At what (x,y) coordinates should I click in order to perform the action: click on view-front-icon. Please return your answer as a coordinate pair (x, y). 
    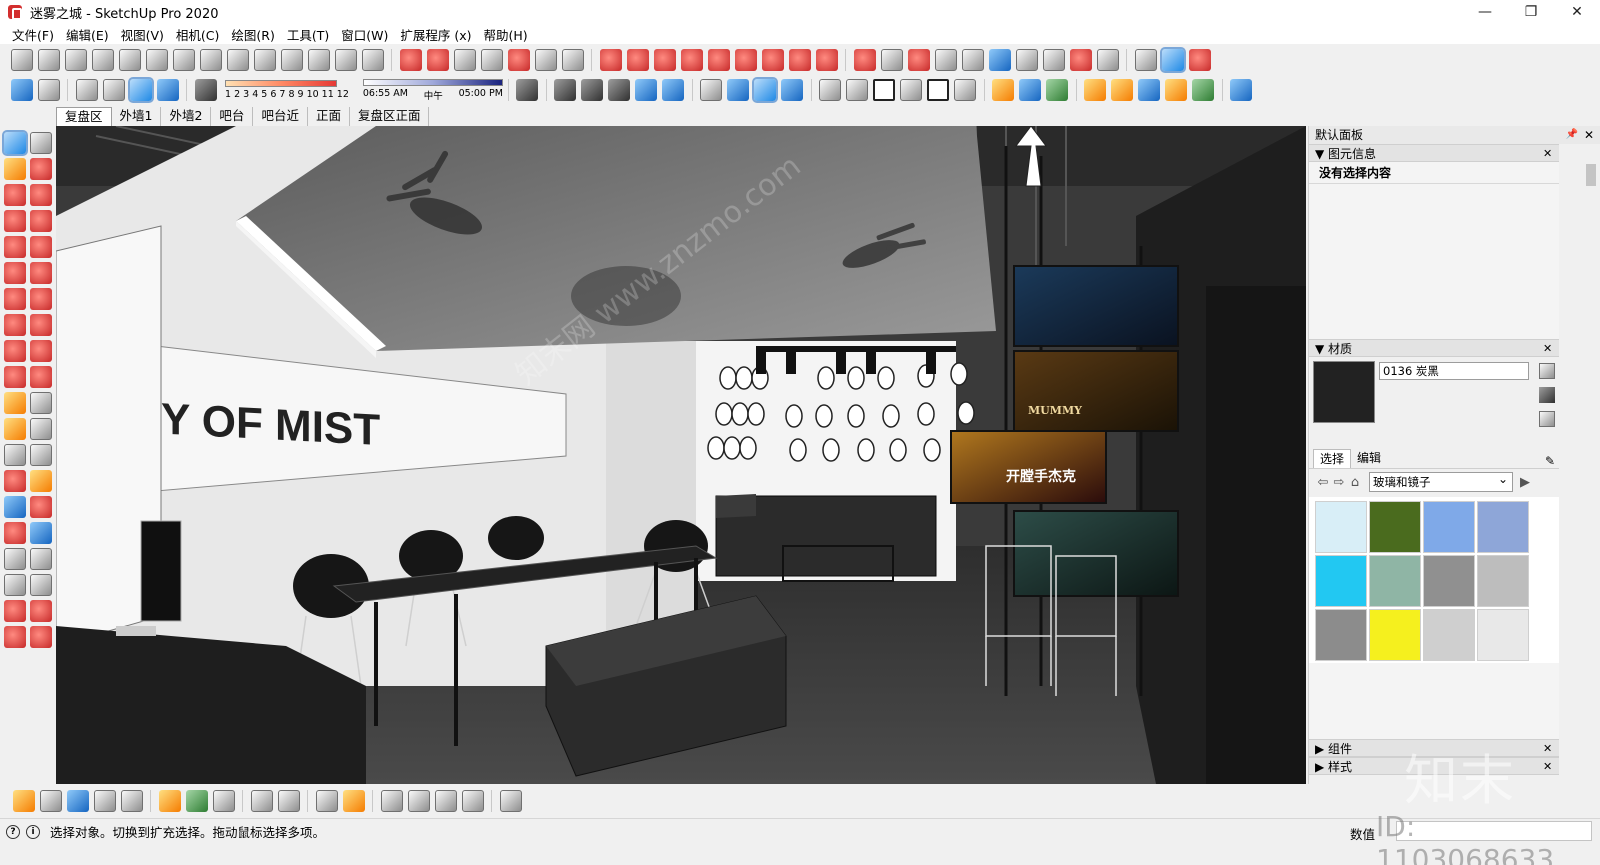
    Looking at the image, I should click on (619, 90).